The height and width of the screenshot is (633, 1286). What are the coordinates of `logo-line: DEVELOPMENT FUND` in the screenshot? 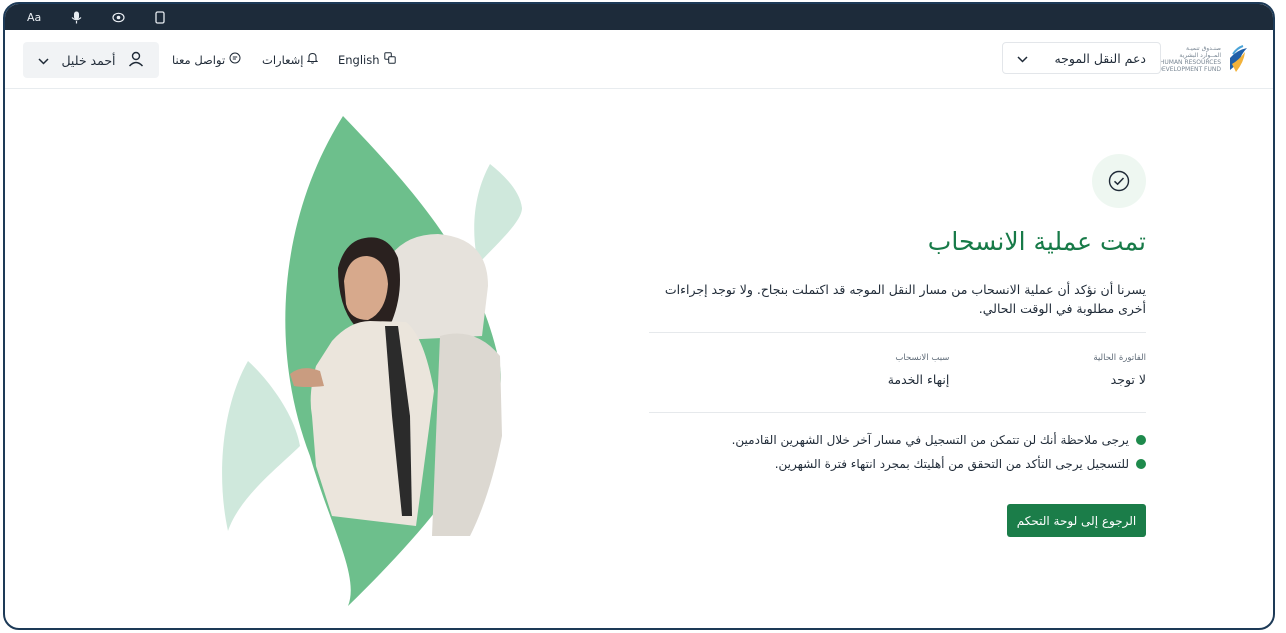 It's located at (1189, 69).